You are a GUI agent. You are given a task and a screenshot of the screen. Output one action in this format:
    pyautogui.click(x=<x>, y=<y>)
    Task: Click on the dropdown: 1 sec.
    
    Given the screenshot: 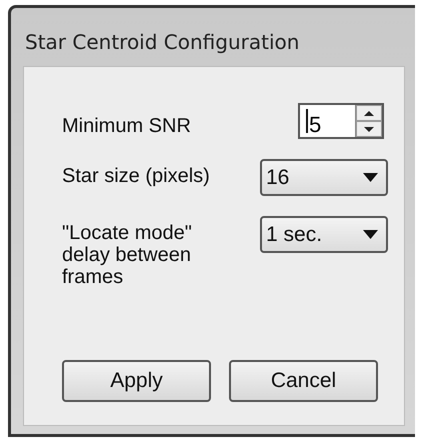 What is the action you would take?
    pyautogui.click(x=324, y=234)
    